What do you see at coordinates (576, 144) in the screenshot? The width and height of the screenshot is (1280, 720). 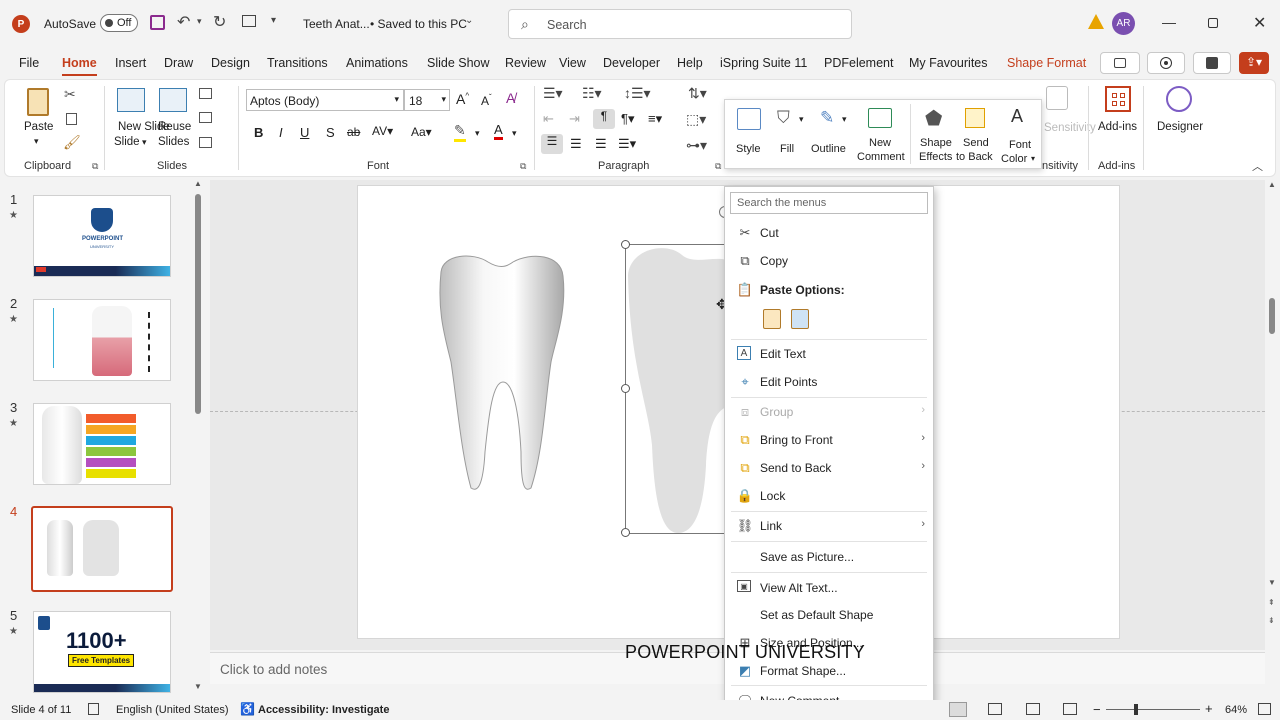 I see `align-center-icon: ☰` at bounding box center [576, 144].